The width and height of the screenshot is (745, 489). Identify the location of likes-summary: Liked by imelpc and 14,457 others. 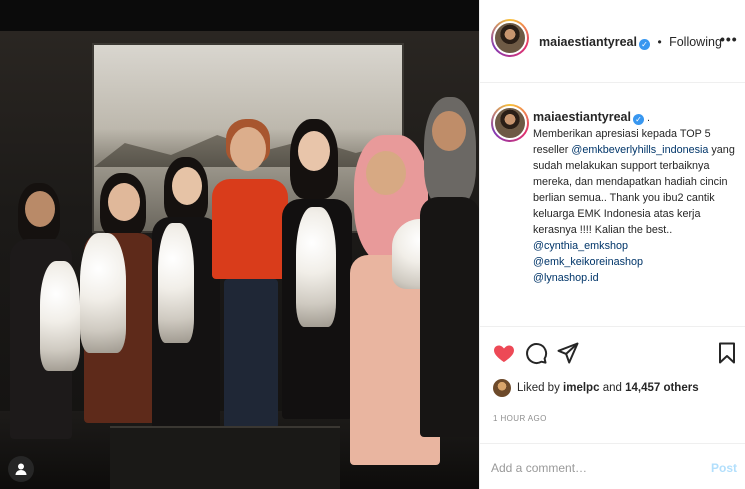
(596, 388).